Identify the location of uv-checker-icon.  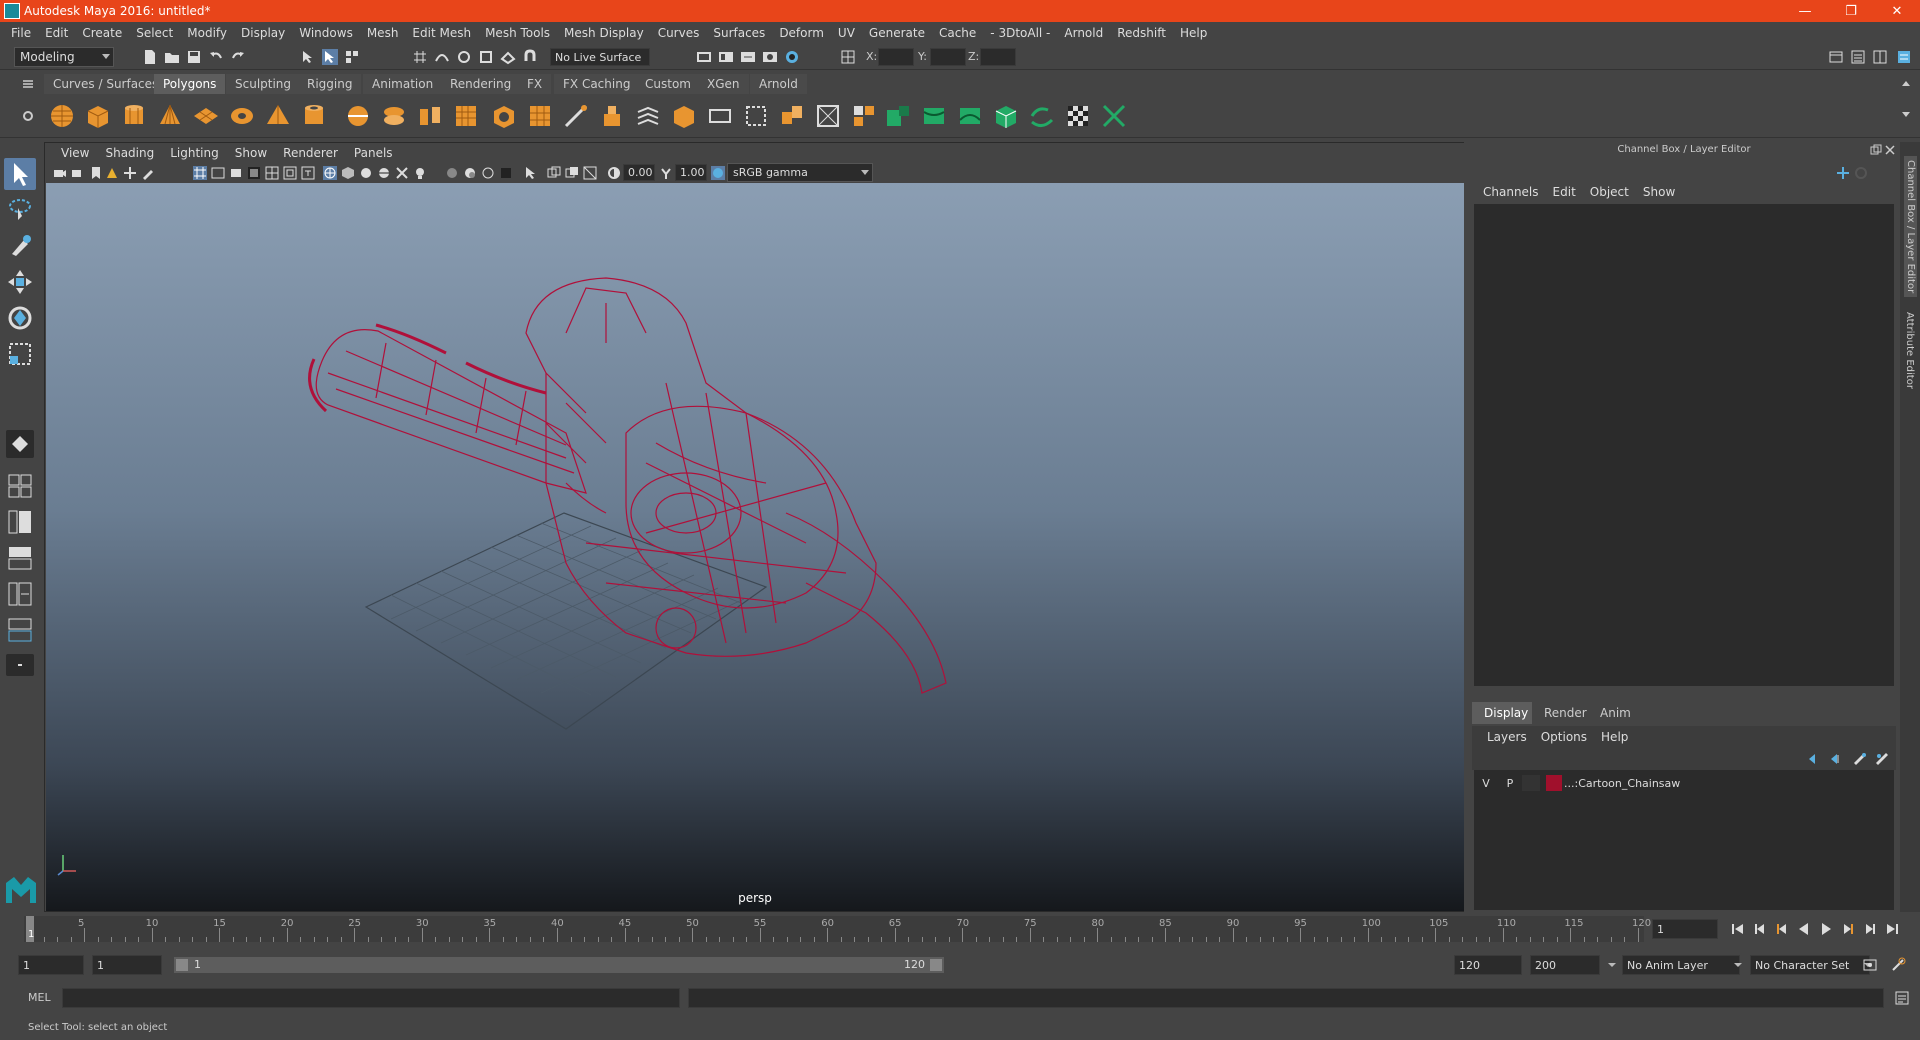
(1078, 116).